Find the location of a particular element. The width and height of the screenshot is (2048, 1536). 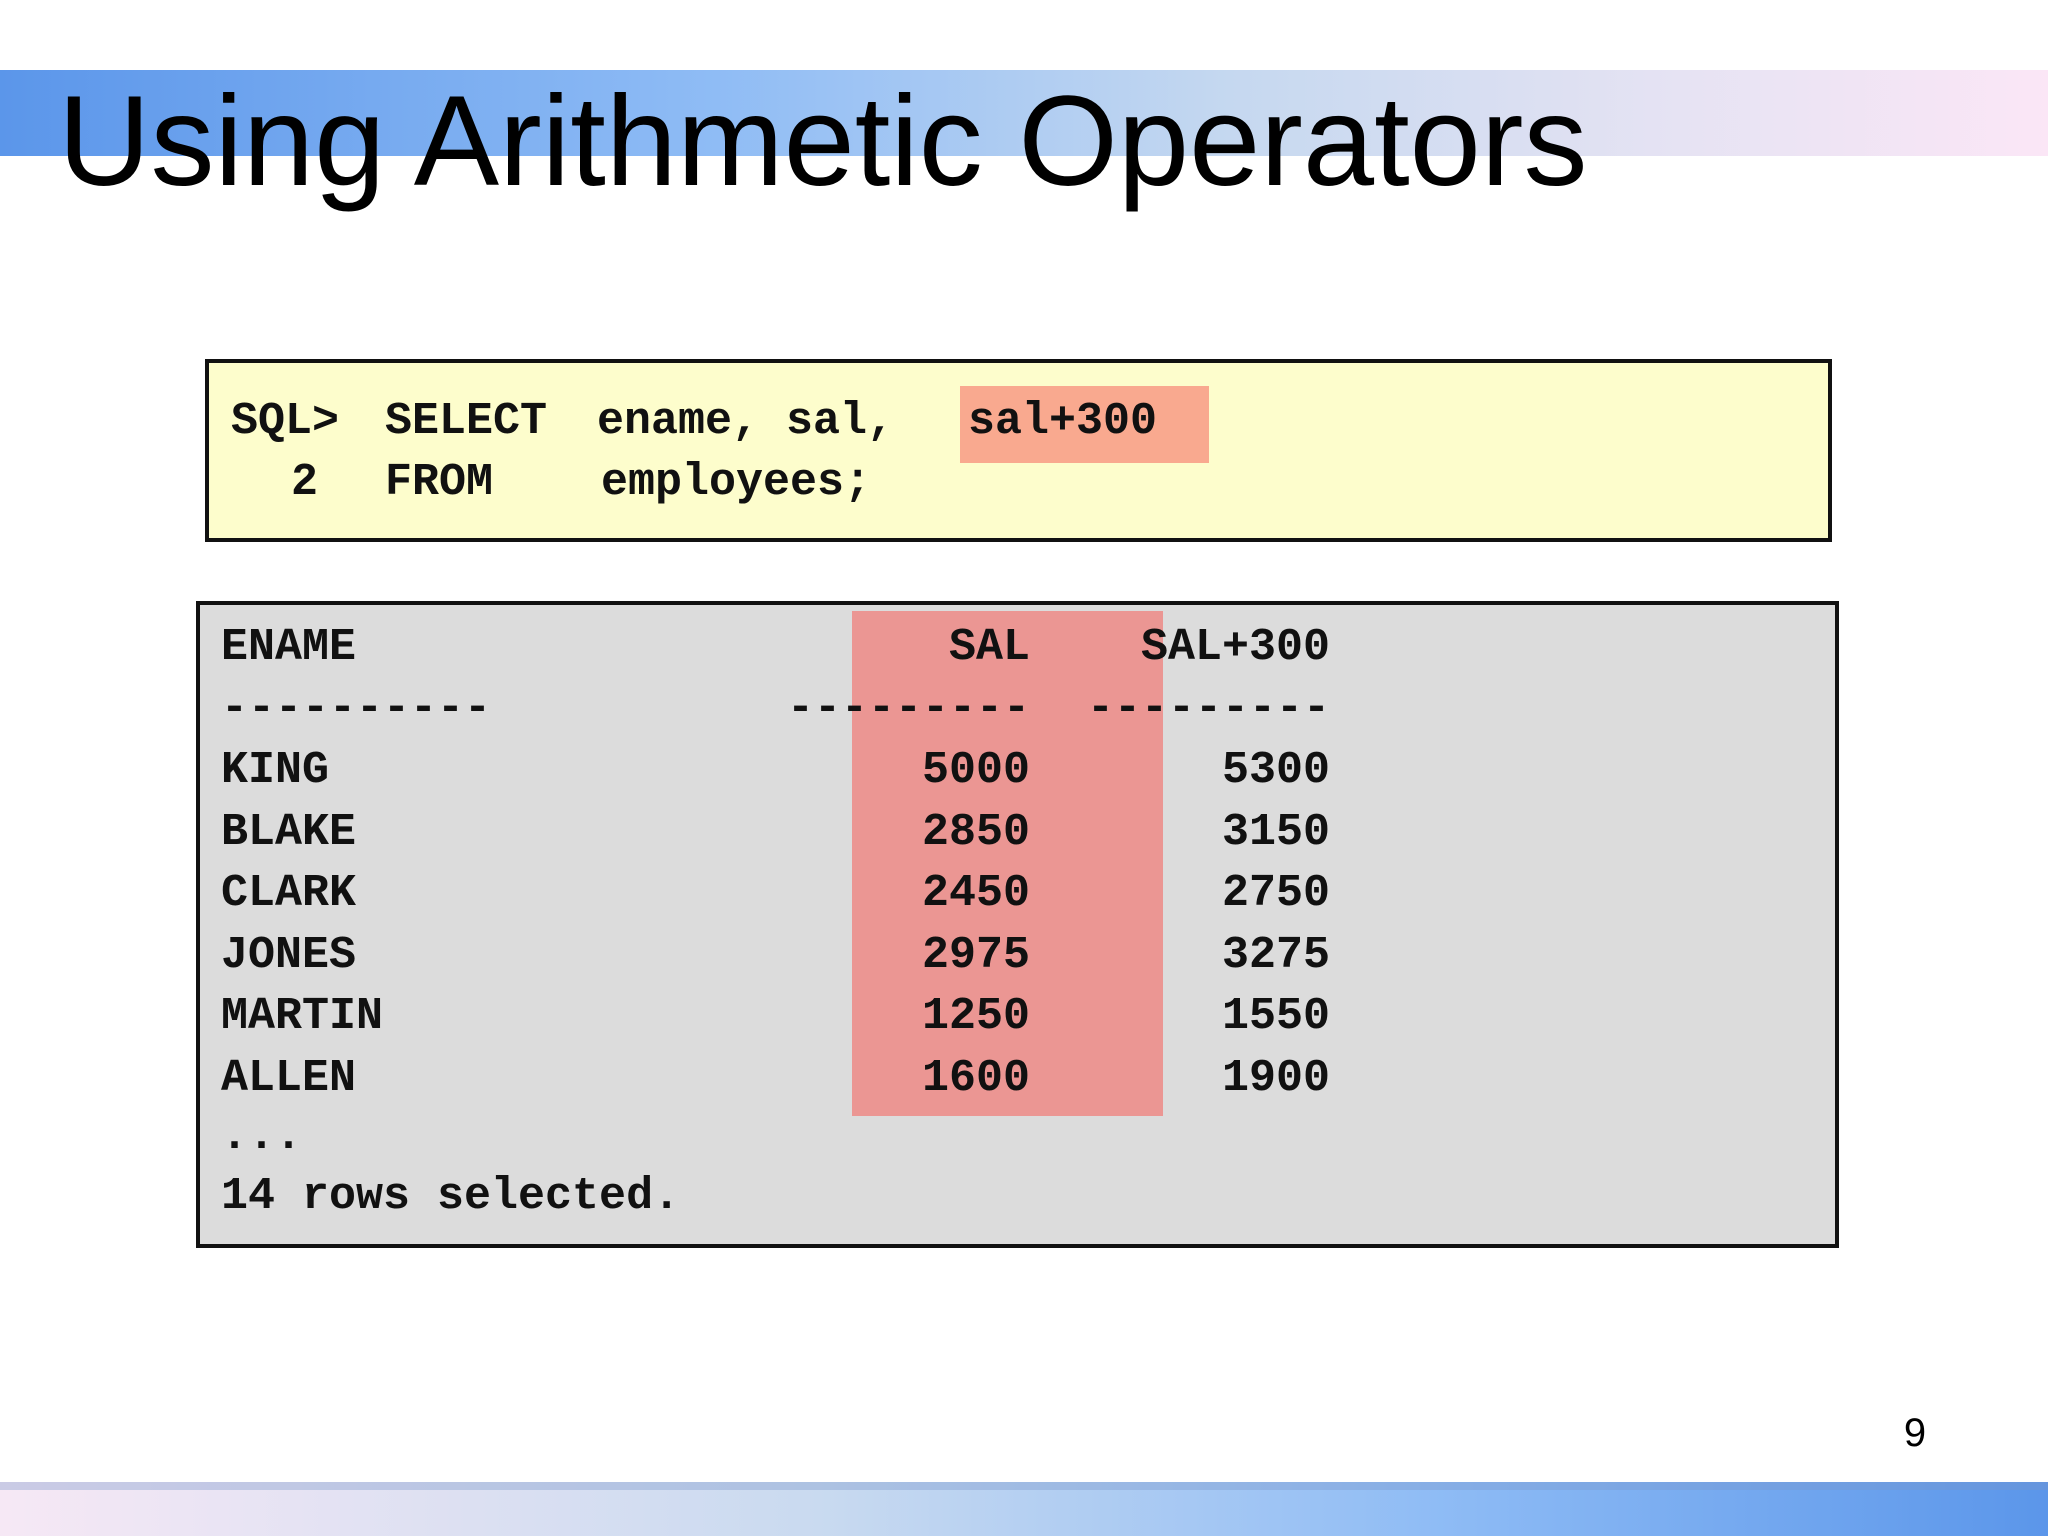

row-sal-plus-300: 3275 is located at coordinates (1275, 955).